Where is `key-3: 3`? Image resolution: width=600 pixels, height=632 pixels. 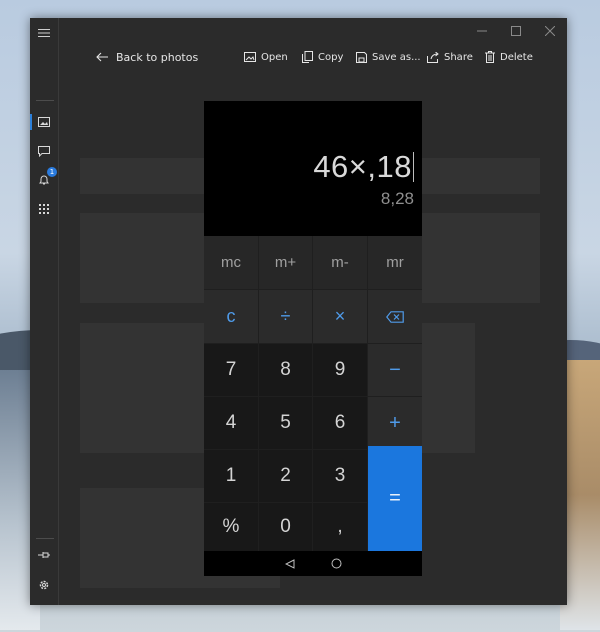 key-3: 3 is located at coordinates (340, 476).